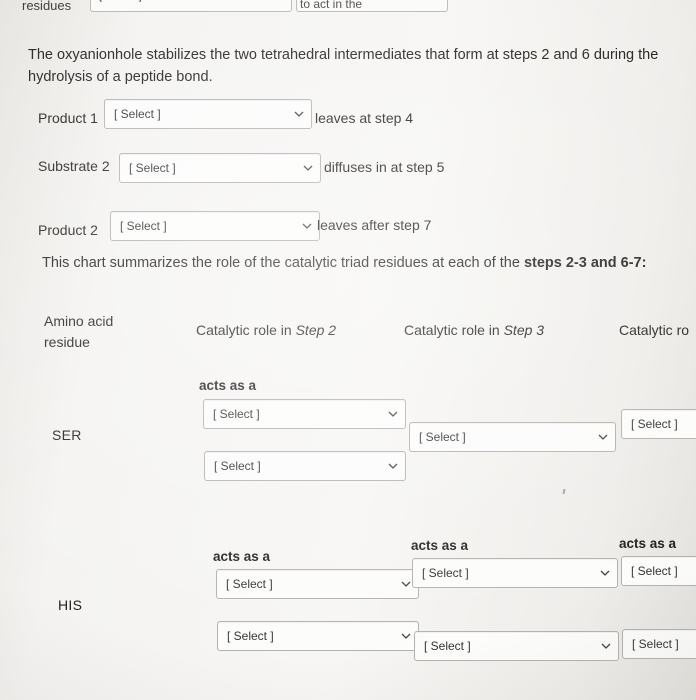 The height and width of the screenshot is (700, 696). I want to click on his-step4-acts-as-a-label: acts as a, so click(648, 543).